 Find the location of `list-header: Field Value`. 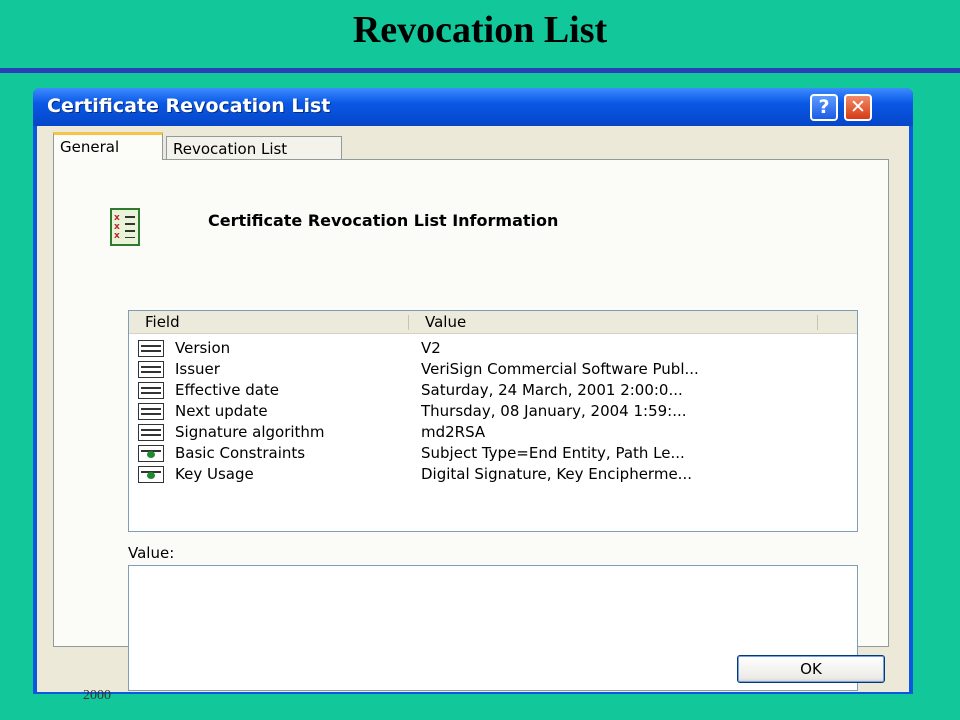

list-header: Field Value is located at coordinates (493, 322).